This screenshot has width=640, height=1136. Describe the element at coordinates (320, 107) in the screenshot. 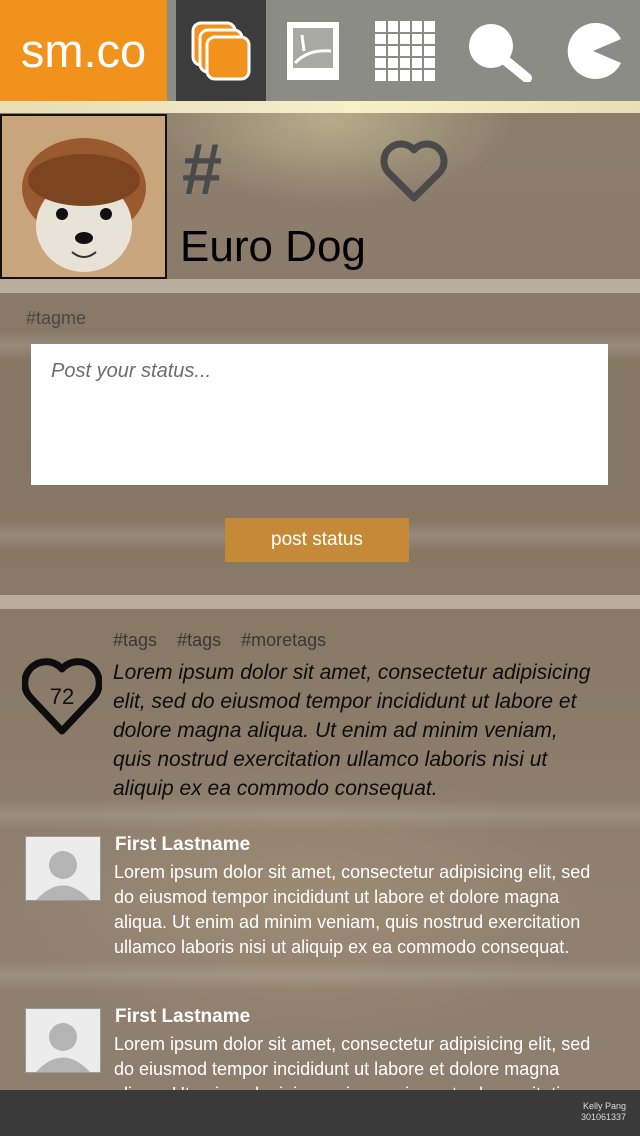

I see `header-divider` at that location.